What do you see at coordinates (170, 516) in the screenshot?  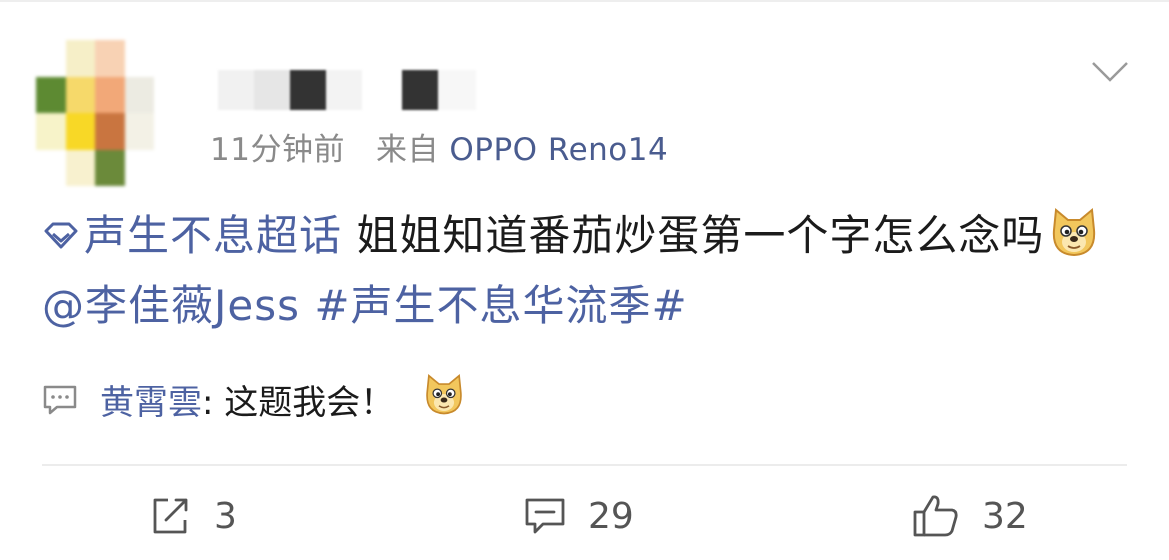 I see `share-icon` at bounding box center [170, 516].